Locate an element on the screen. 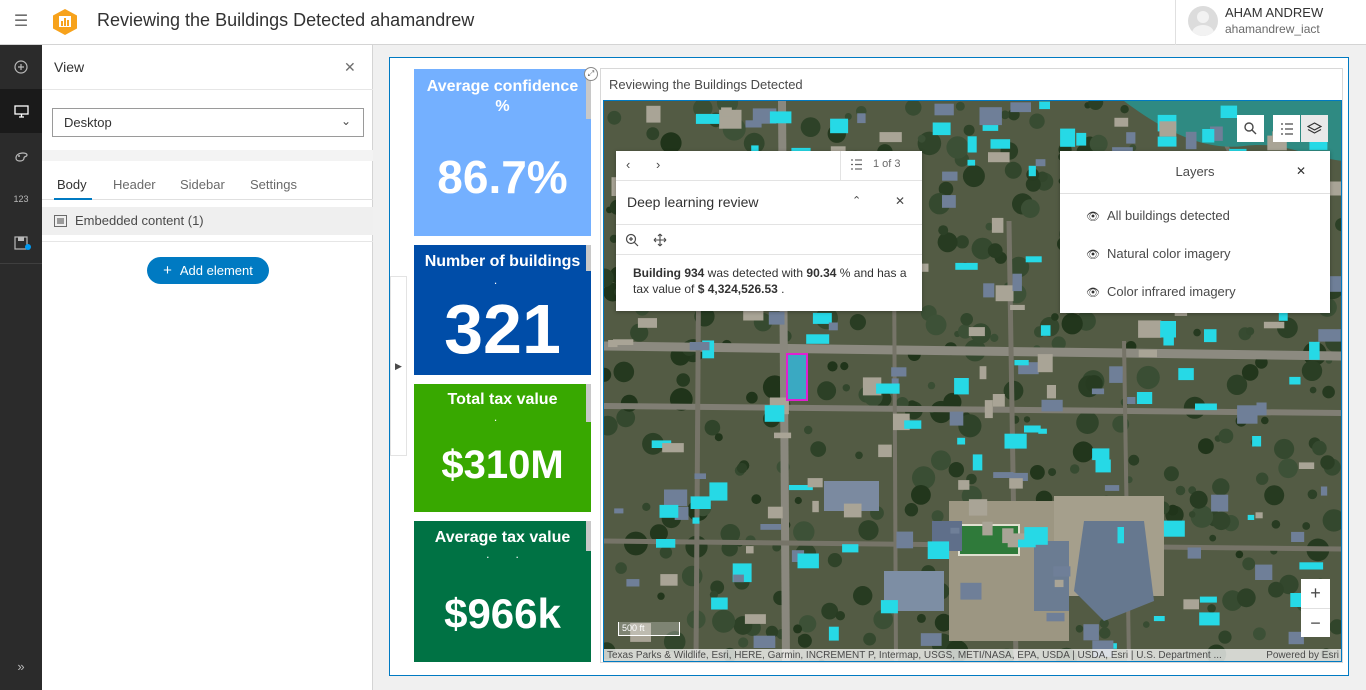 This screenshot has height=690, width=1366. save-icon is located at coordinates (21, 243).